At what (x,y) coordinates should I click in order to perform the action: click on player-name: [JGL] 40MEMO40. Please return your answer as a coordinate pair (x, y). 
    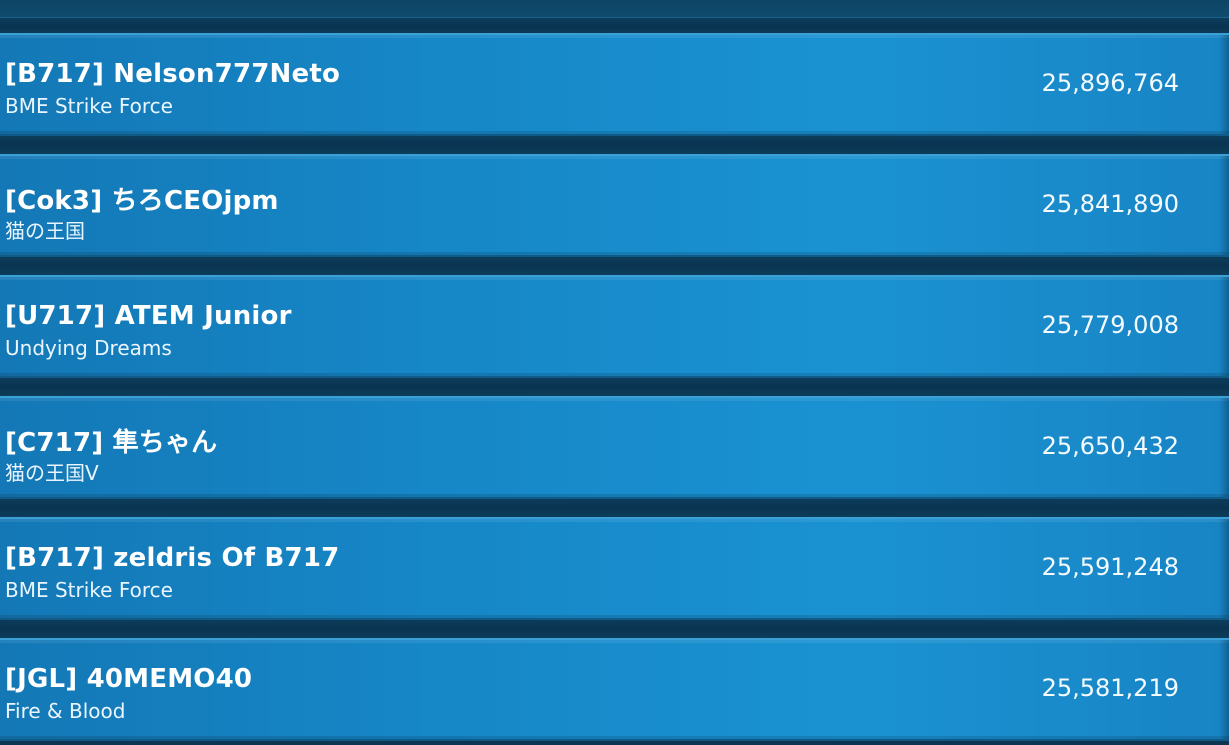
    Looking at the image, I should click on (129, 679).